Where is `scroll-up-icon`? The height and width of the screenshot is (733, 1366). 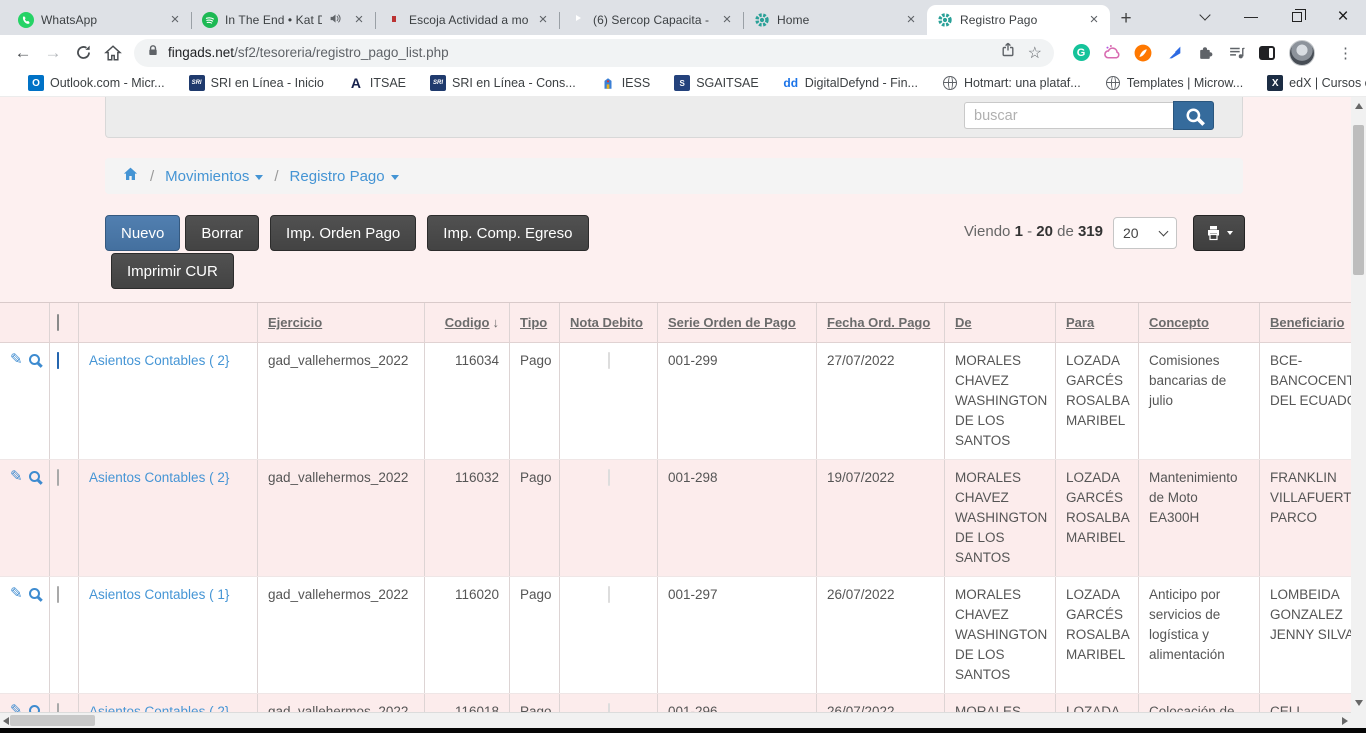 scroll-up-icon is located at coordinates (1358, 106).